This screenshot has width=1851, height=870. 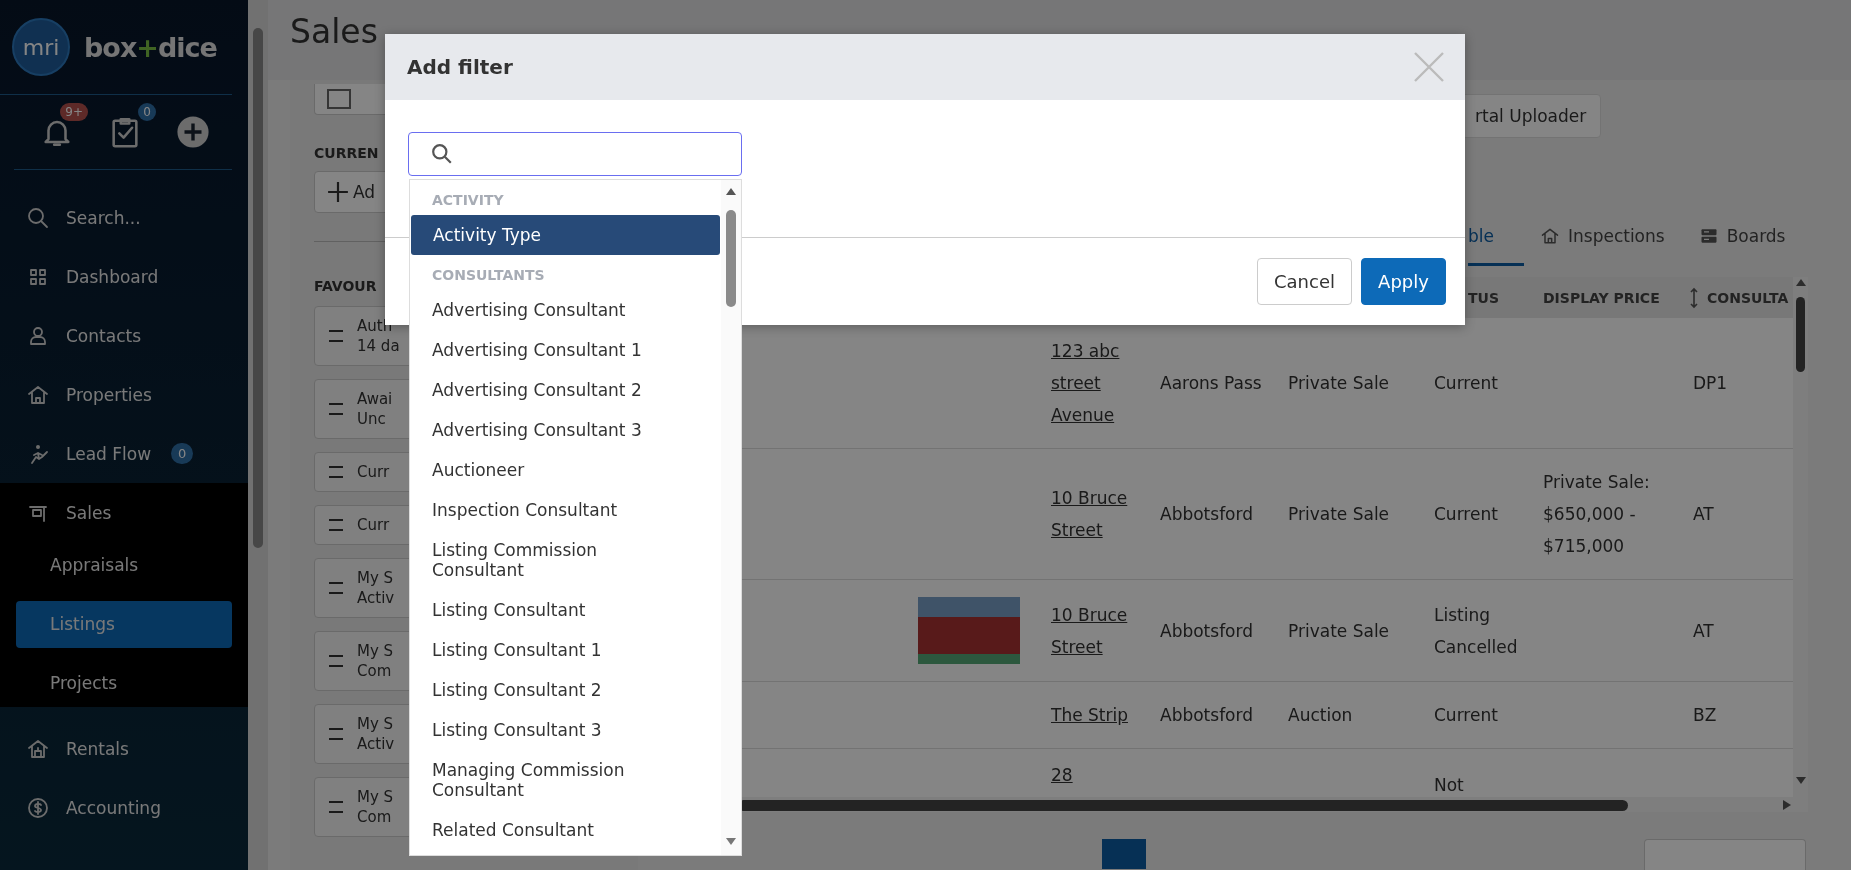 What do you see at coordinates (346, 153) in the screenshot?
I see `section-label: CURREN` at bounding box center [346, 153].